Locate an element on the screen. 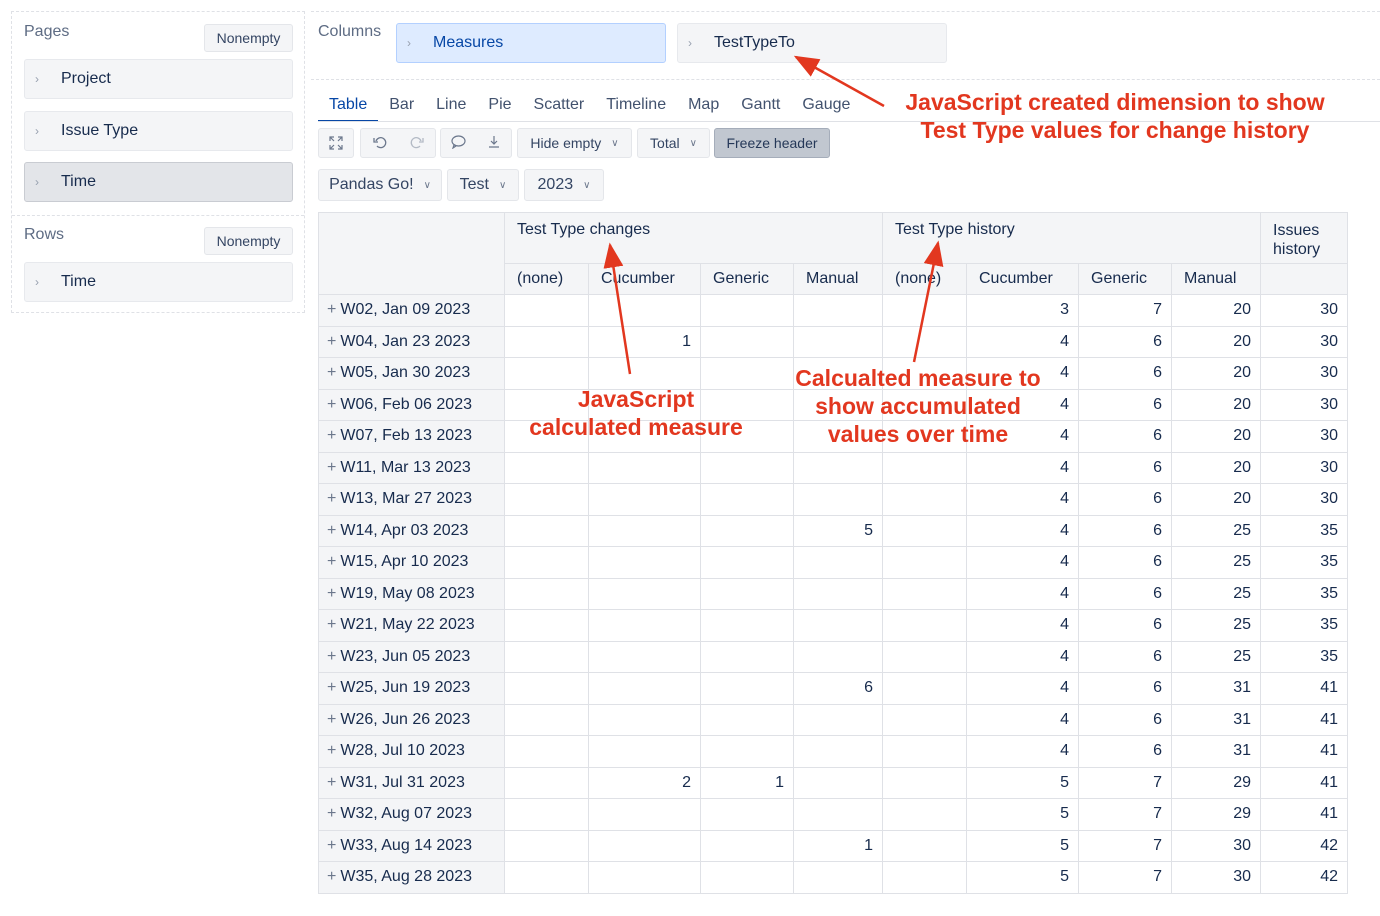 Image resolution: width=1380 pixels, height=916 pixels. table-row: + W02, Jan 09 2023 3 7 20 30 is located at coordinates (833, 310).